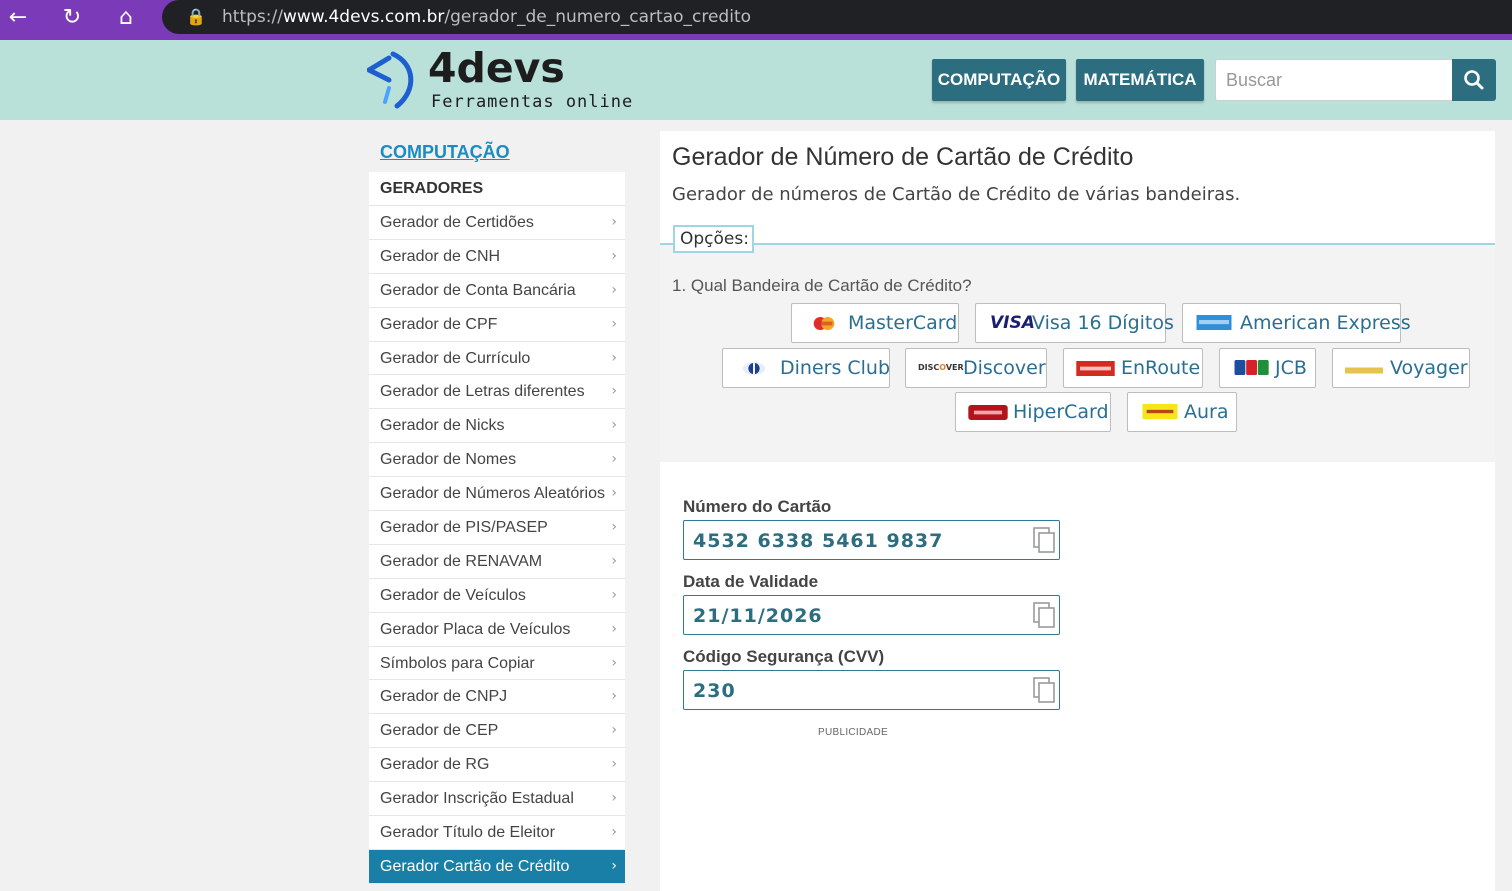 This screenshot has width=1512, height=891. Describe the element at coordinates (713, 239) in the screenshot. I see `options-tab: Opções:` at that location.